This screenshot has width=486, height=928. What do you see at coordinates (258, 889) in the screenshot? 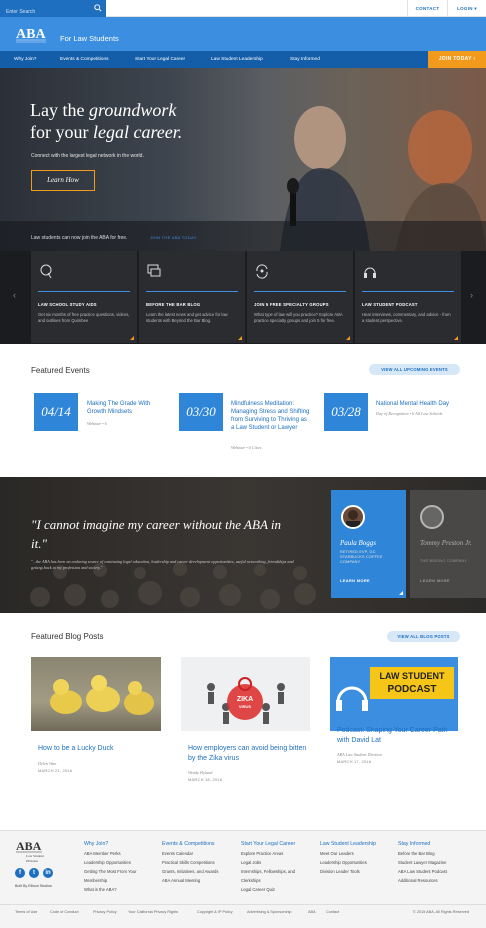
I see `footer-link: Legal Career Quiz` at bounding box center [258, 889].